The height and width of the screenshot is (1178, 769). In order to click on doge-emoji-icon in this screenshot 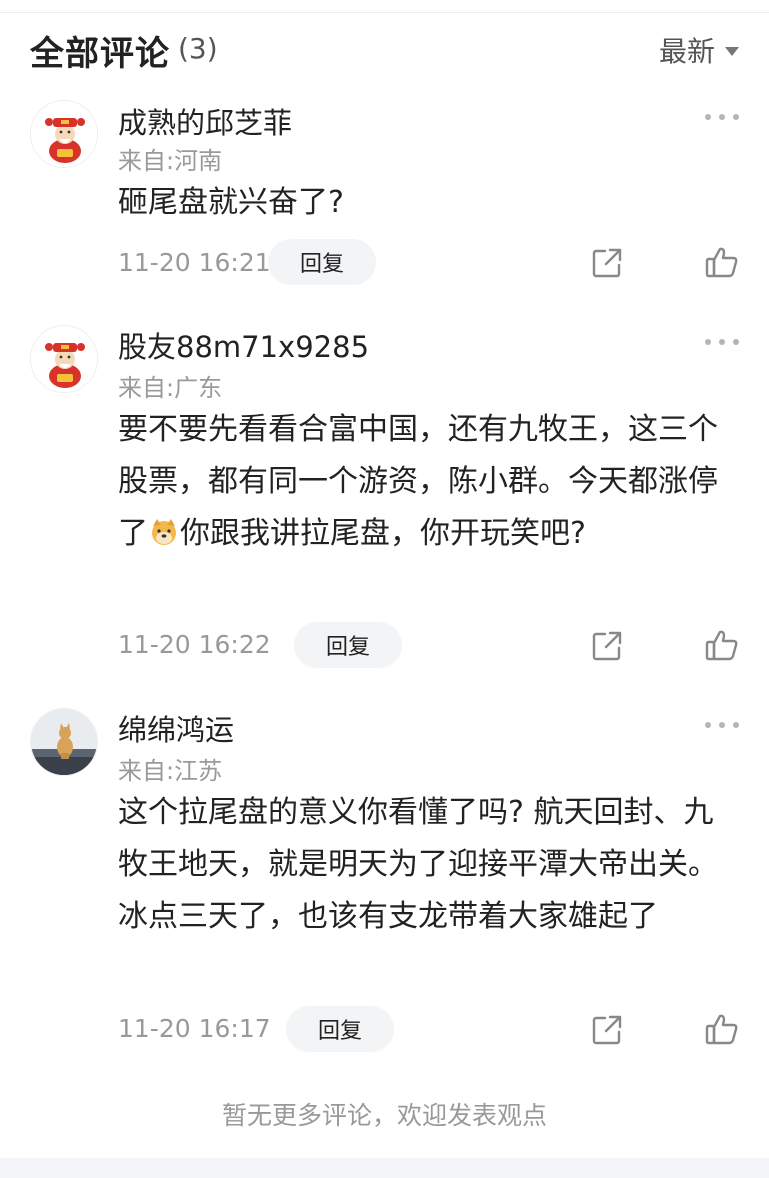, I will do `click(164, 532)`.